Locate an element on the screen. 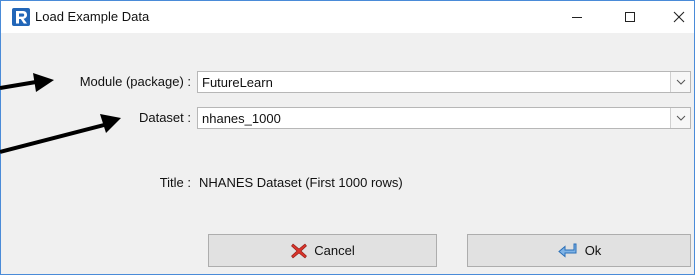 Image resolution: width=695 pixels, height=275 pixels. annotation-arrows is located at coordinates (60, 113).